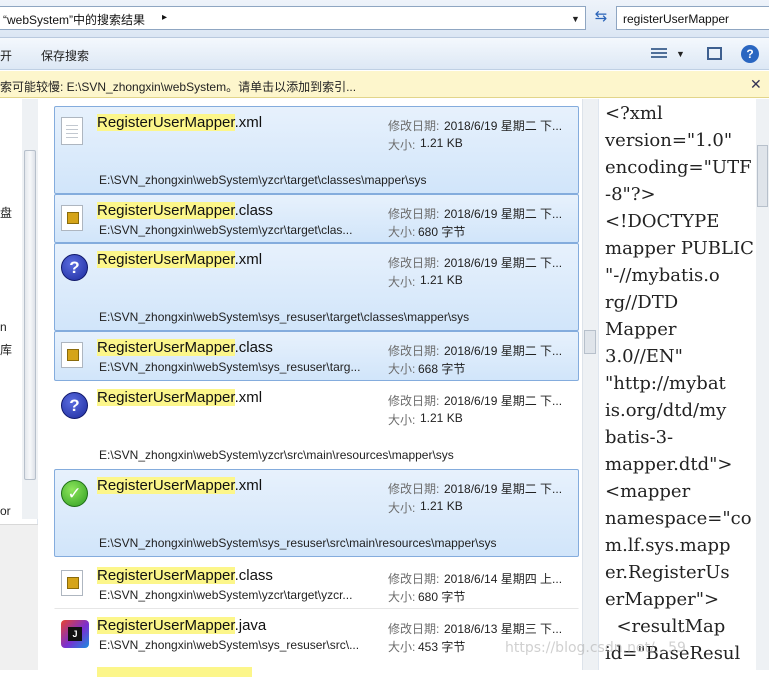  I want to click on preview-line: <!DOCTYPE, so click(662, 221).